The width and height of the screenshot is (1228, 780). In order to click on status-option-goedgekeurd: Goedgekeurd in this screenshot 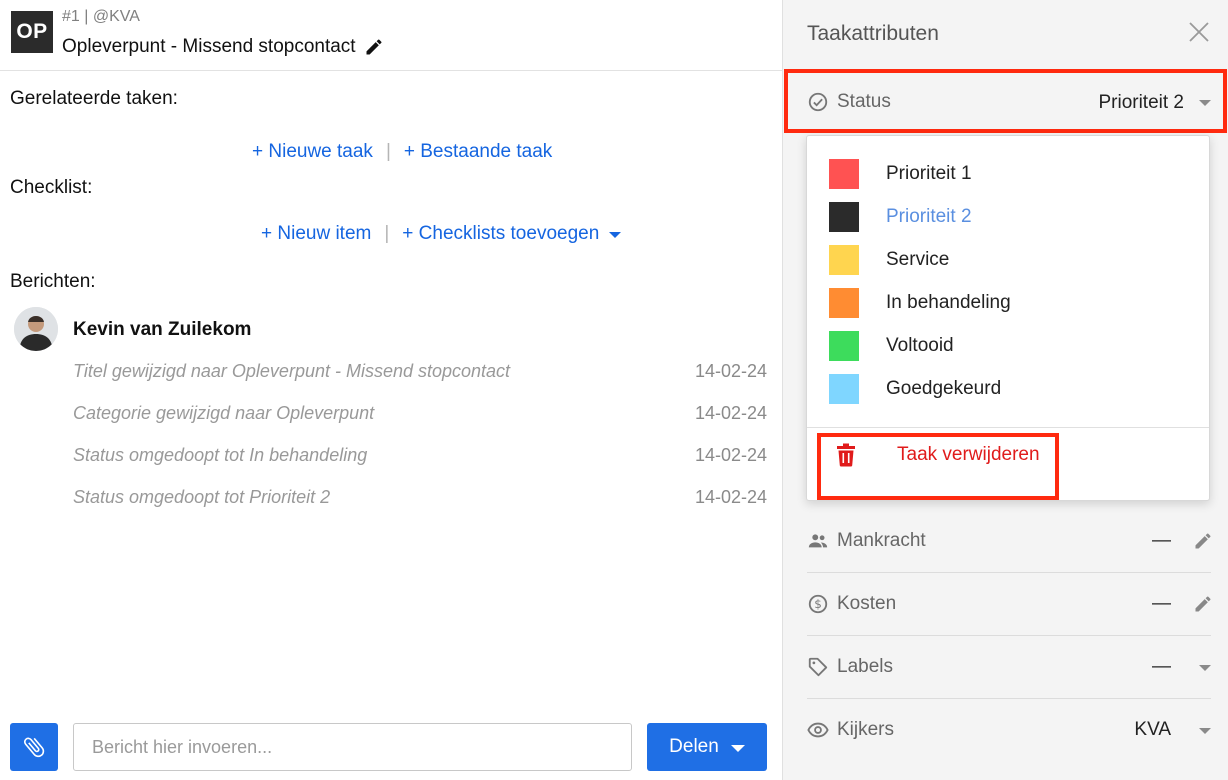, I will do `click(1008, 388)`.